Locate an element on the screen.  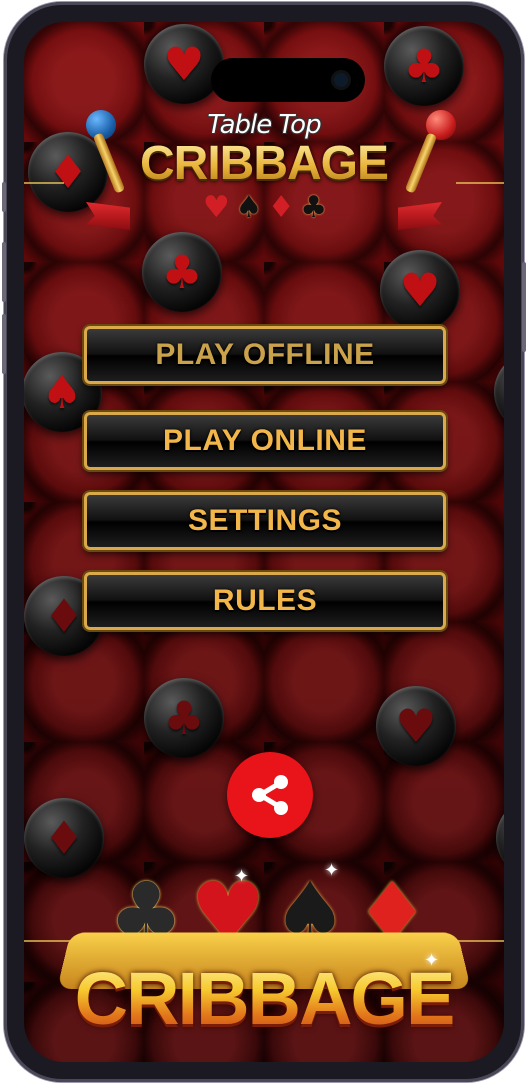
rules-button: RULES is located at coordinates (265, 601).